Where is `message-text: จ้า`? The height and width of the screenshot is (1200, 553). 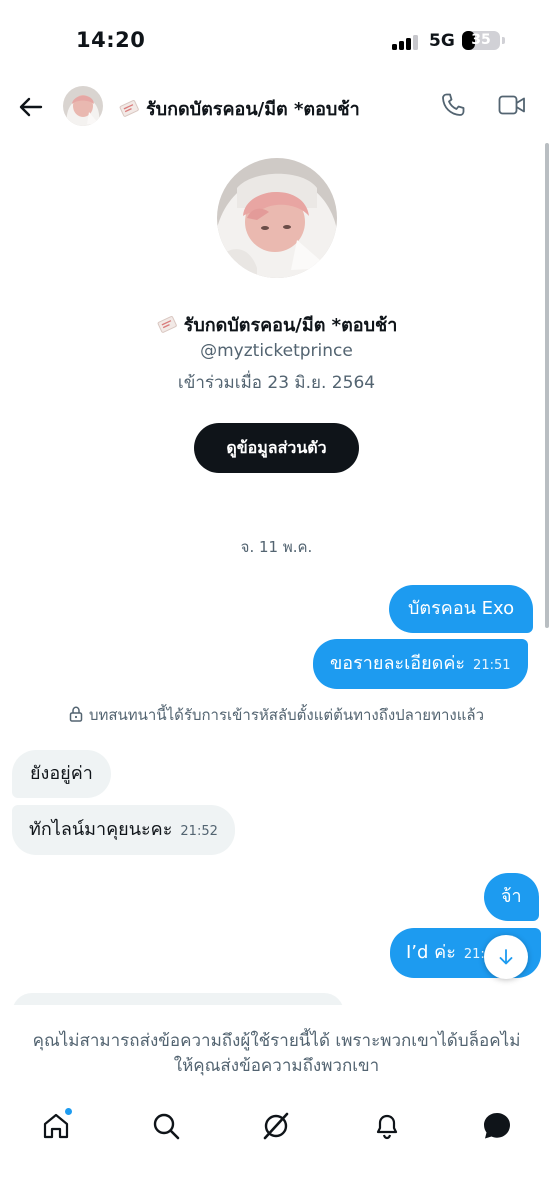
message-text: จ้า is located at coordinates (511, 896).